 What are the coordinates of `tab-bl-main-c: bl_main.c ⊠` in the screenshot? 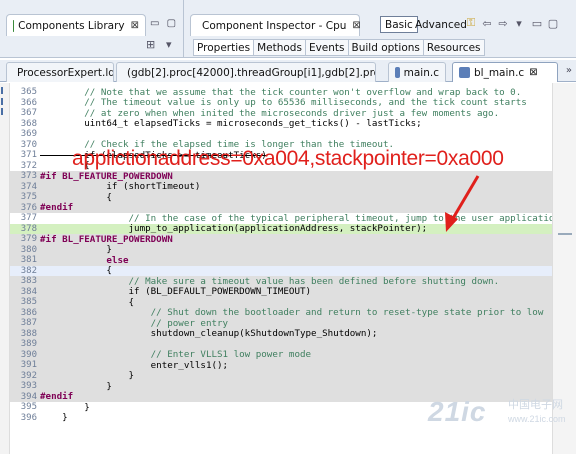 It's located at (505, 72).